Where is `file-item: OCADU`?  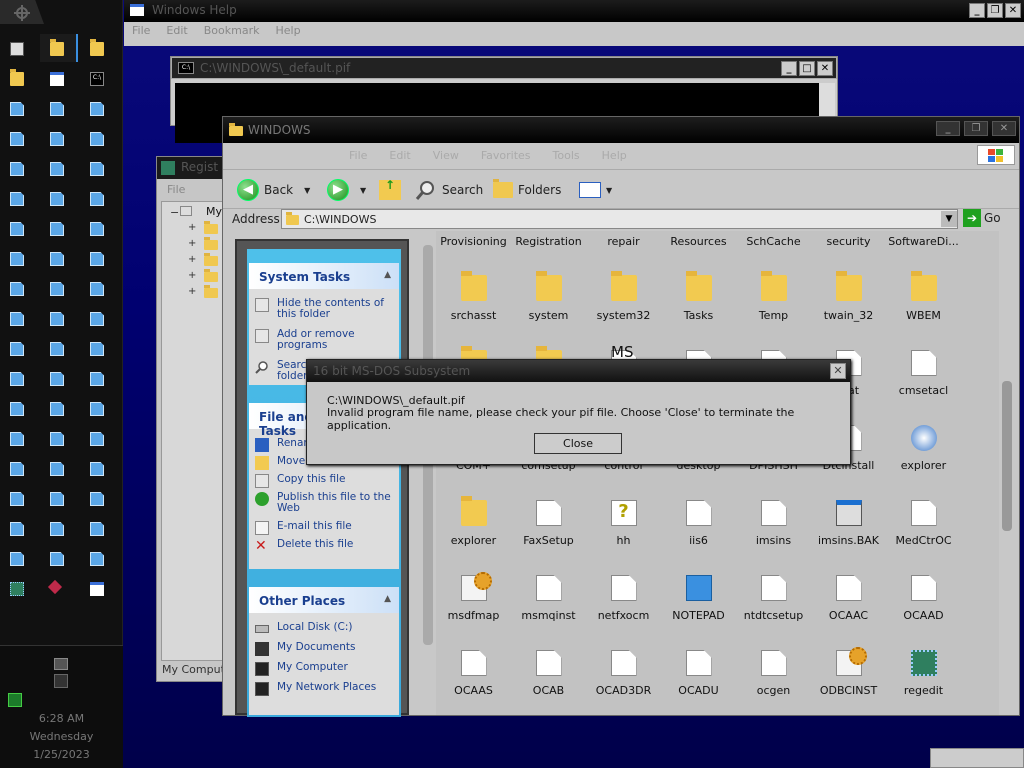 file-item: OCADU is located at coordinates (698, 673).